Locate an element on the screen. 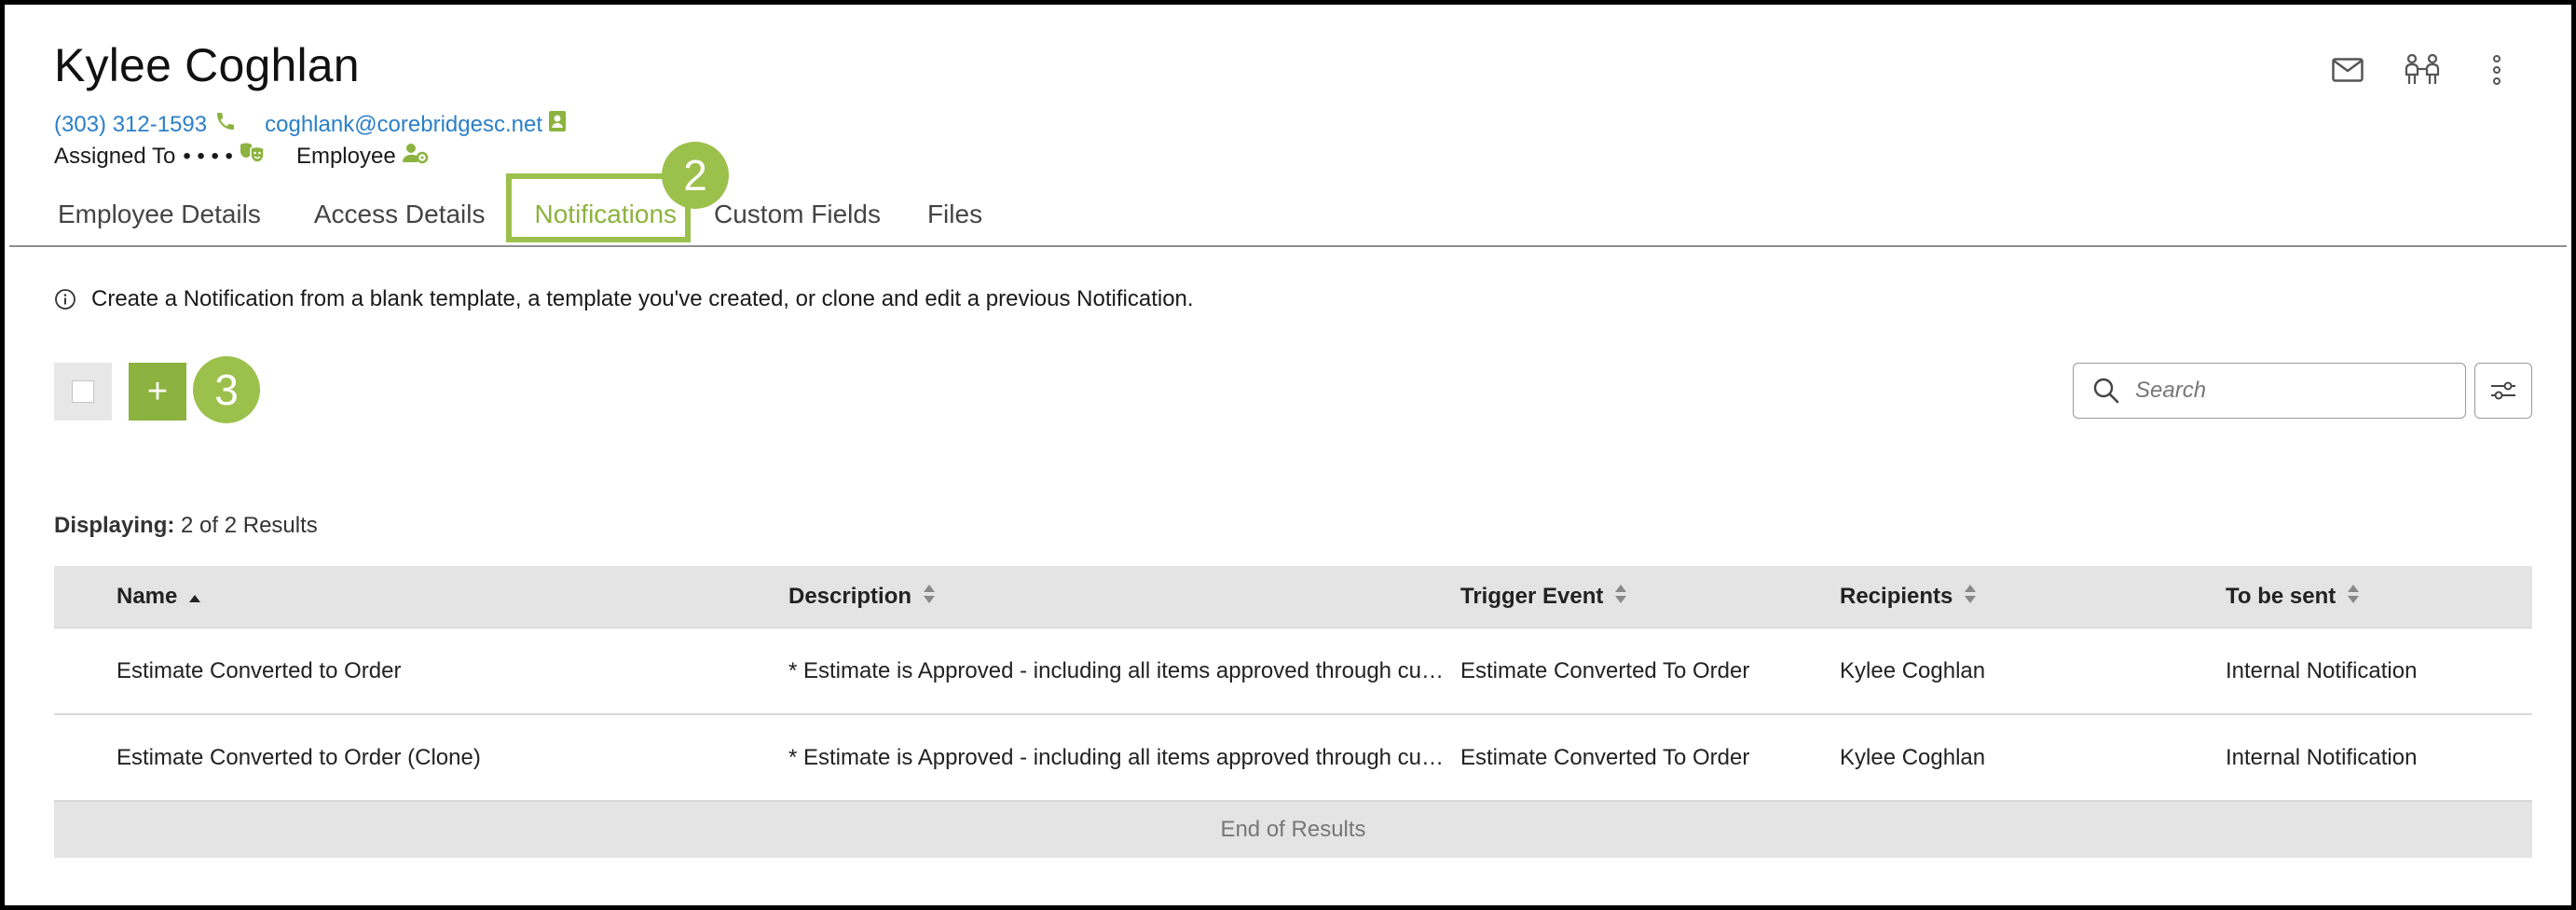  assignment-row: Assigned To • • • • Employee is located at coordinates (242, 156).